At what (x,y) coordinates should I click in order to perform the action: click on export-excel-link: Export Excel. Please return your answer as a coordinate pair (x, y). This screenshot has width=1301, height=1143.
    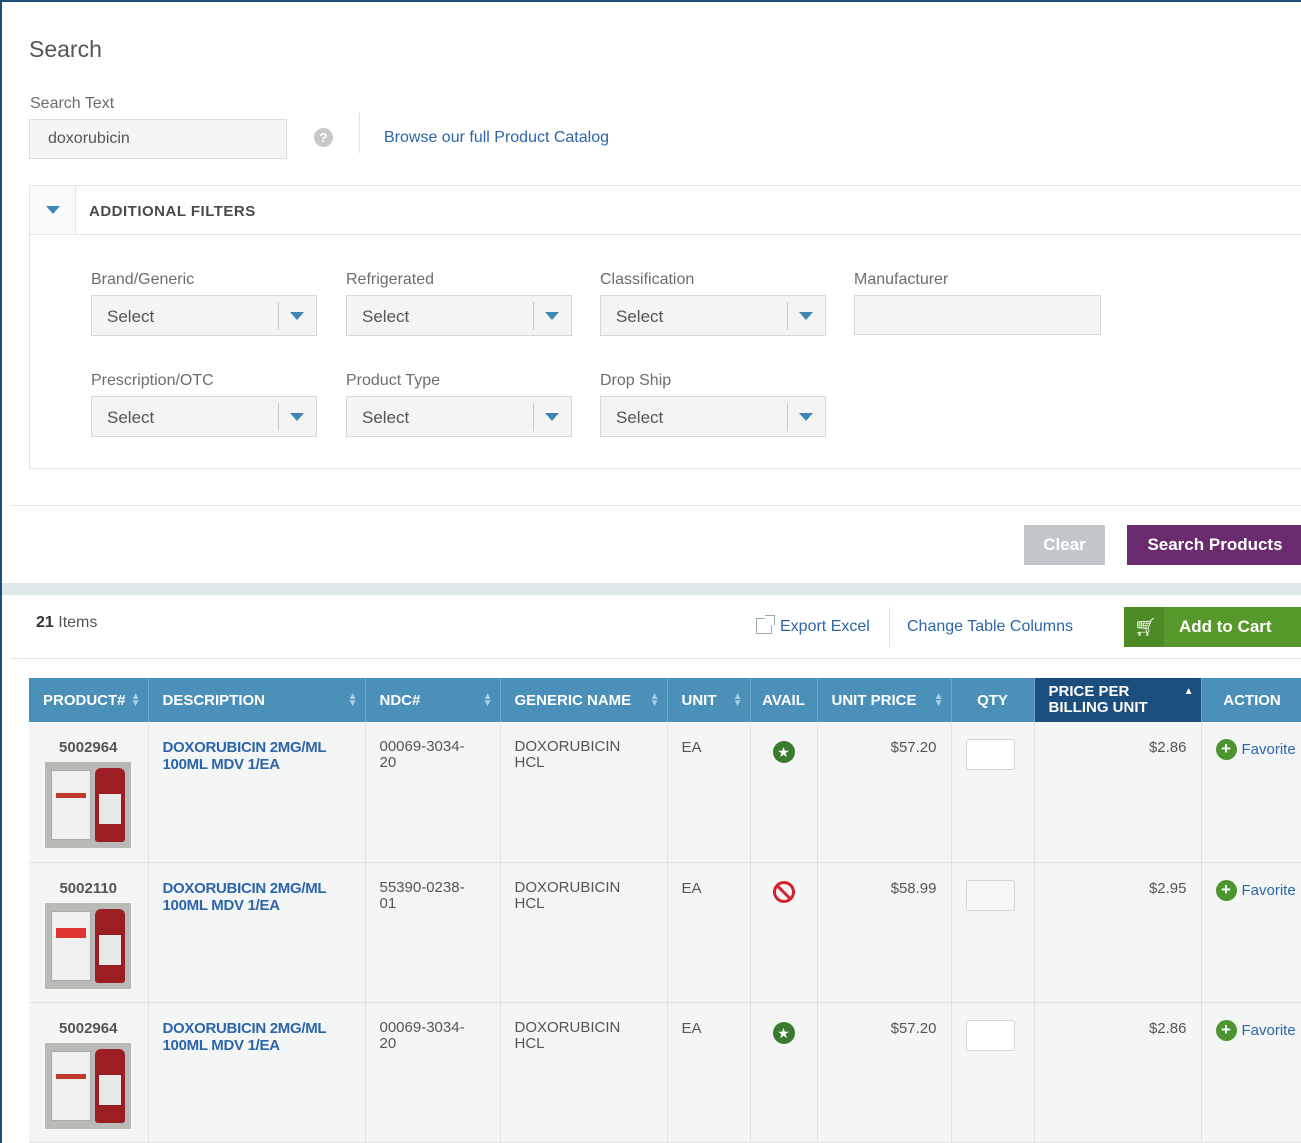
    Looking at the image, I should click on (825, 627).